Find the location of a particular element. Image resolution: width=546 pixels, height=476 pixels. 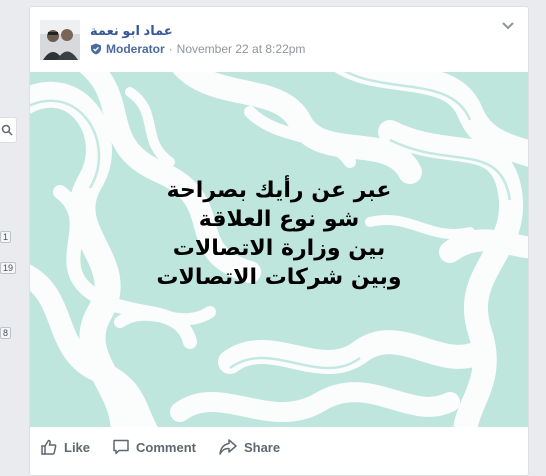

moderator-badge-icon is located at coordinates (96, 49).